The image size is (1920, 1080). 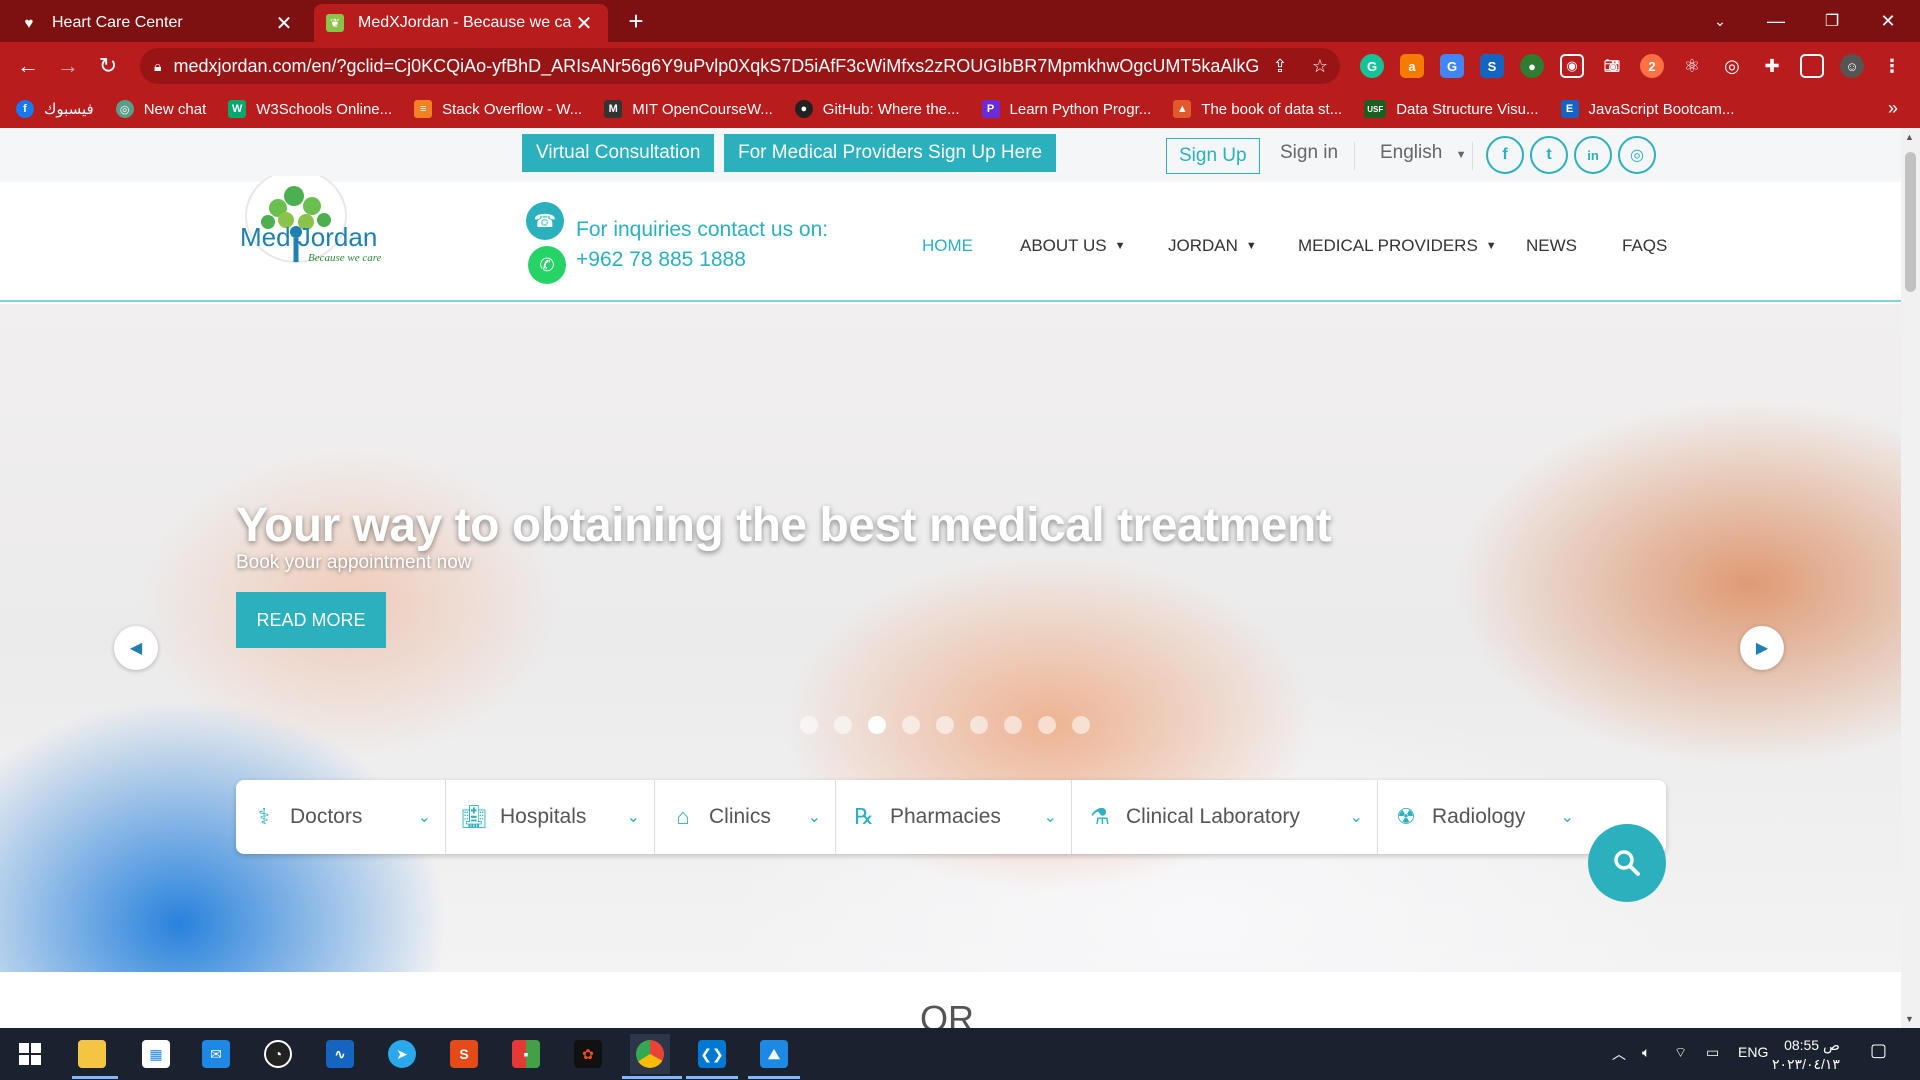 I want to click on puzzle-icon: ✚, so click(x=1772, y=66).